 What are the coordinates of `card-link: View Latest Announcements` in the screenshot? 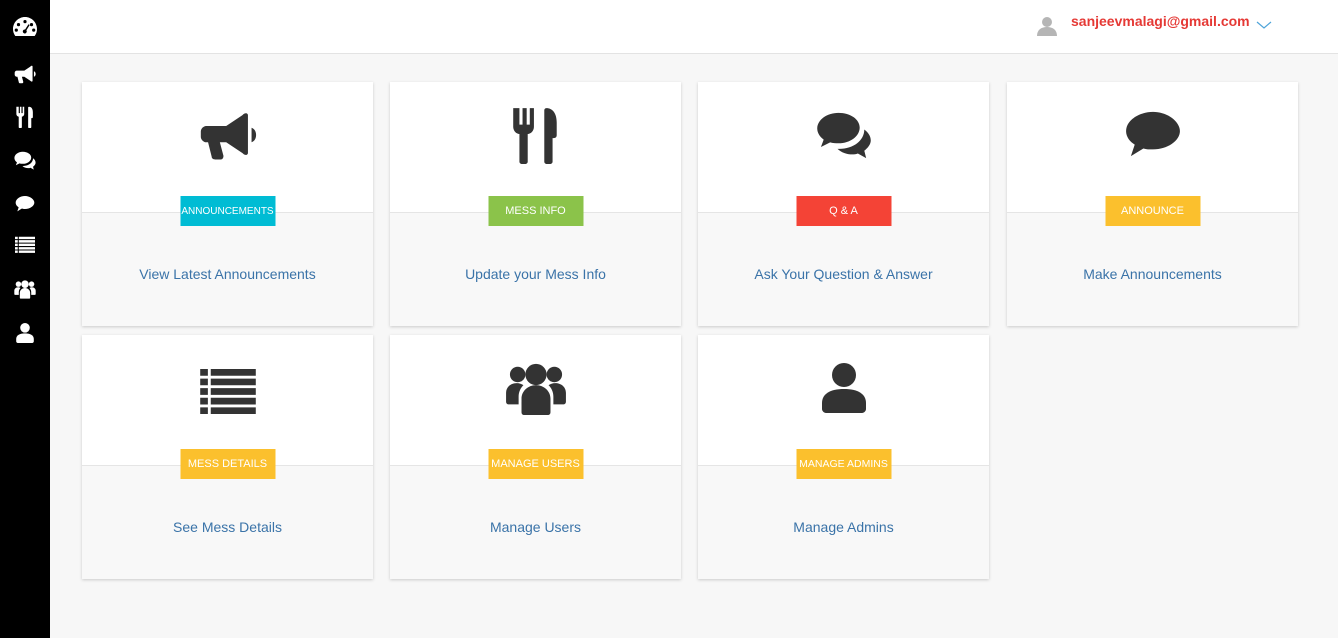 It's located at (227, 274).